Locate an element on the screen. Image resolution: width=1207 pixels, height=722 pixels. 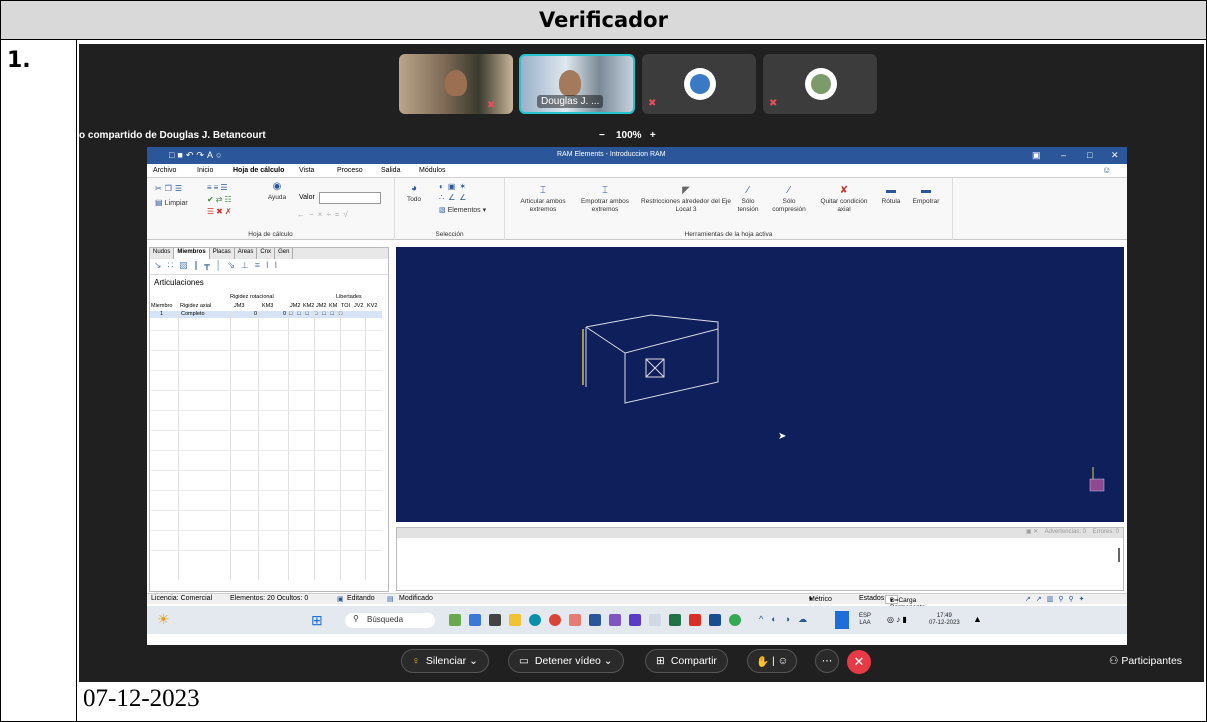
window-title: RAM Elements - Introduccion RAM is located at coordinates (611, 154).